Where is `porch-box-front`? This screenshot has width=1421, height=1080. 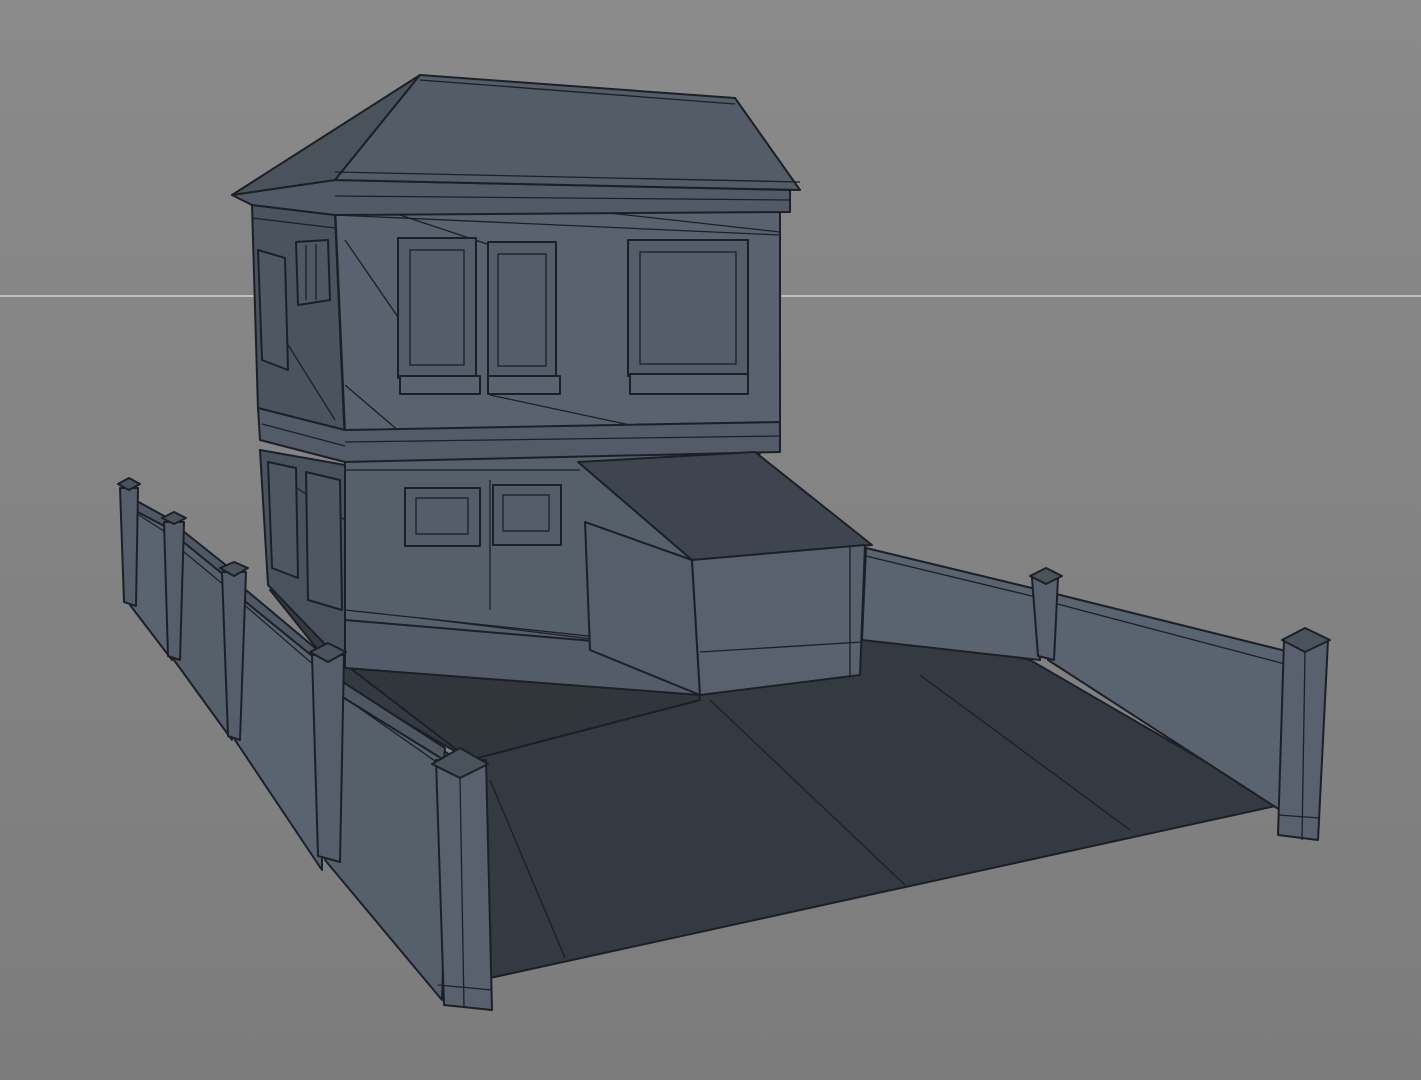
porch-box-front is located at coordinates (778, 620).